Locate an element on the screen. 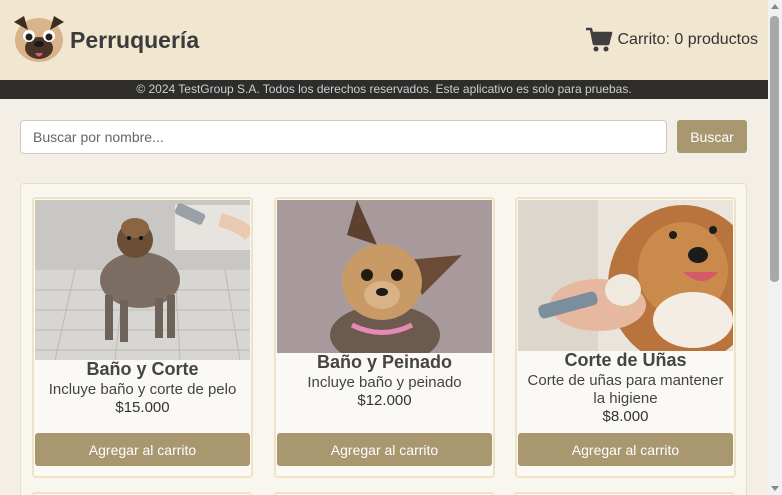 The height and width of the screenshot is (495, 782). scroll-up-arrow-icon is located at coordinates (775, 6).